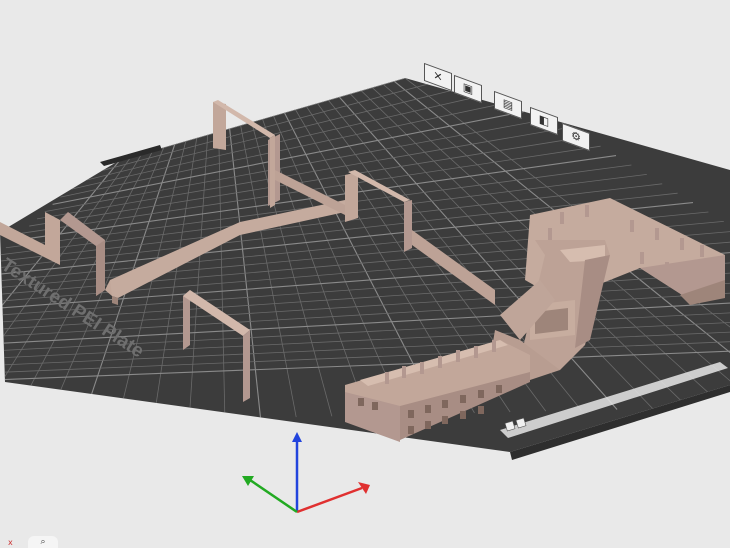 The image size is (730, 548). I want to click on y-axis, so click(273, 496).